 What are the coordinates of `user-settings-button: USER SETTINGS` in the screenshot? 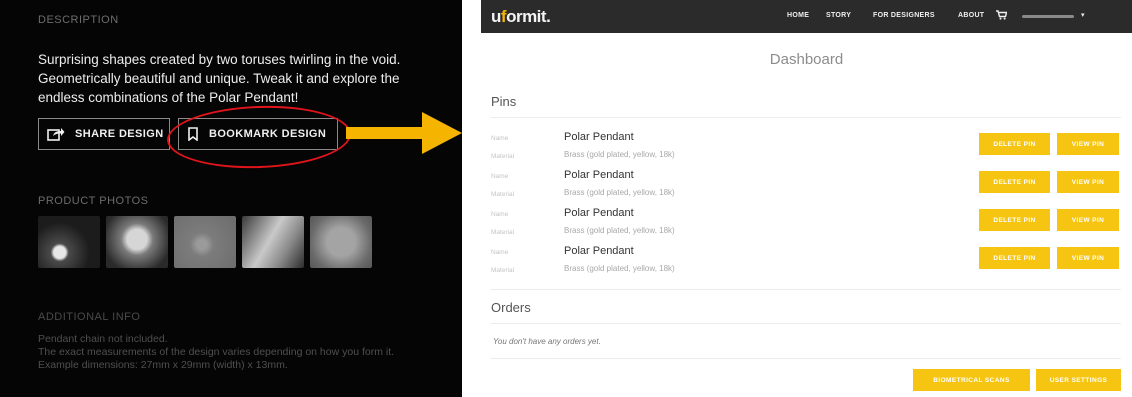 It's located at (1078, 380).